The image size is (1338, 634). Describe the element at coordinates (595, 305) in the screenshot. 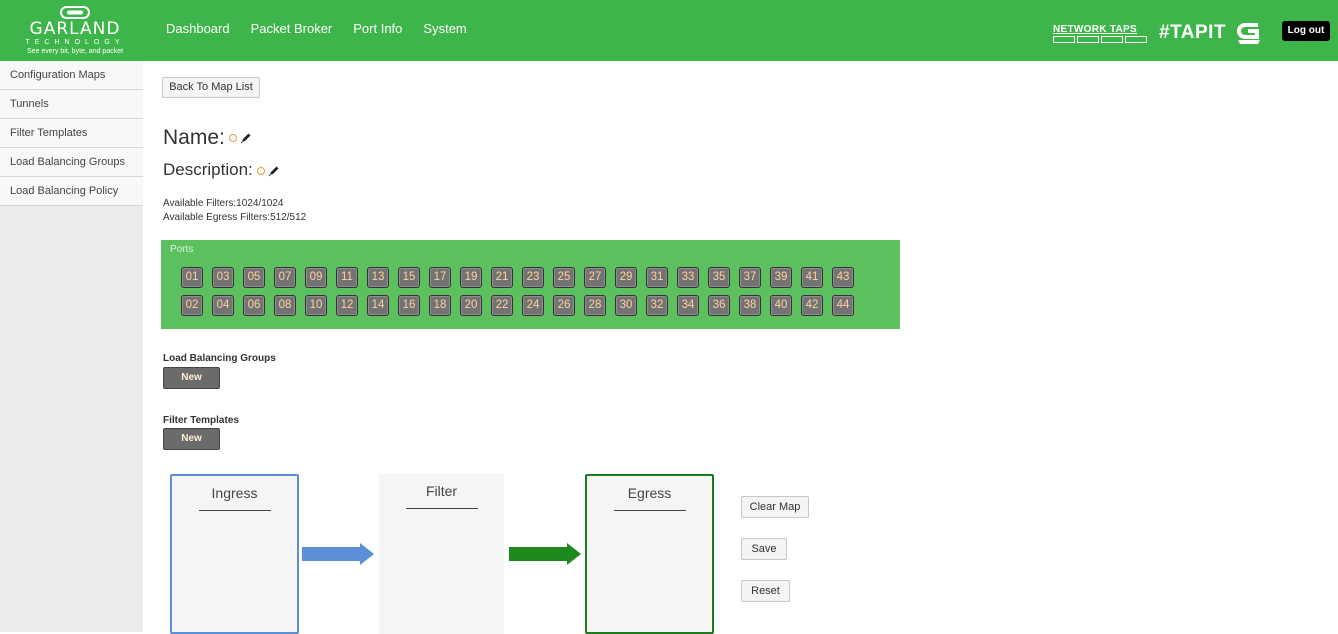

I see `port-28-button: 28` at that location.